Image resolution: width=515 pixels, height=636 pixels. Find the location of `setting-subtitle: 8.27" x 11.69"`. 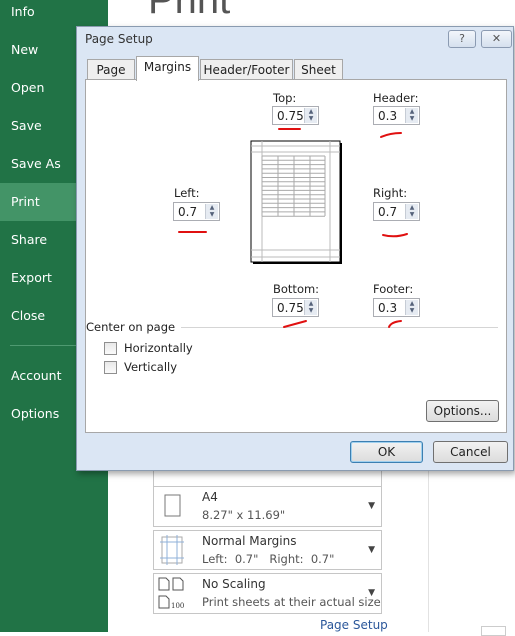

setting-subtitle: 8.27" x 11.69" is located at coordinates (244, 515).